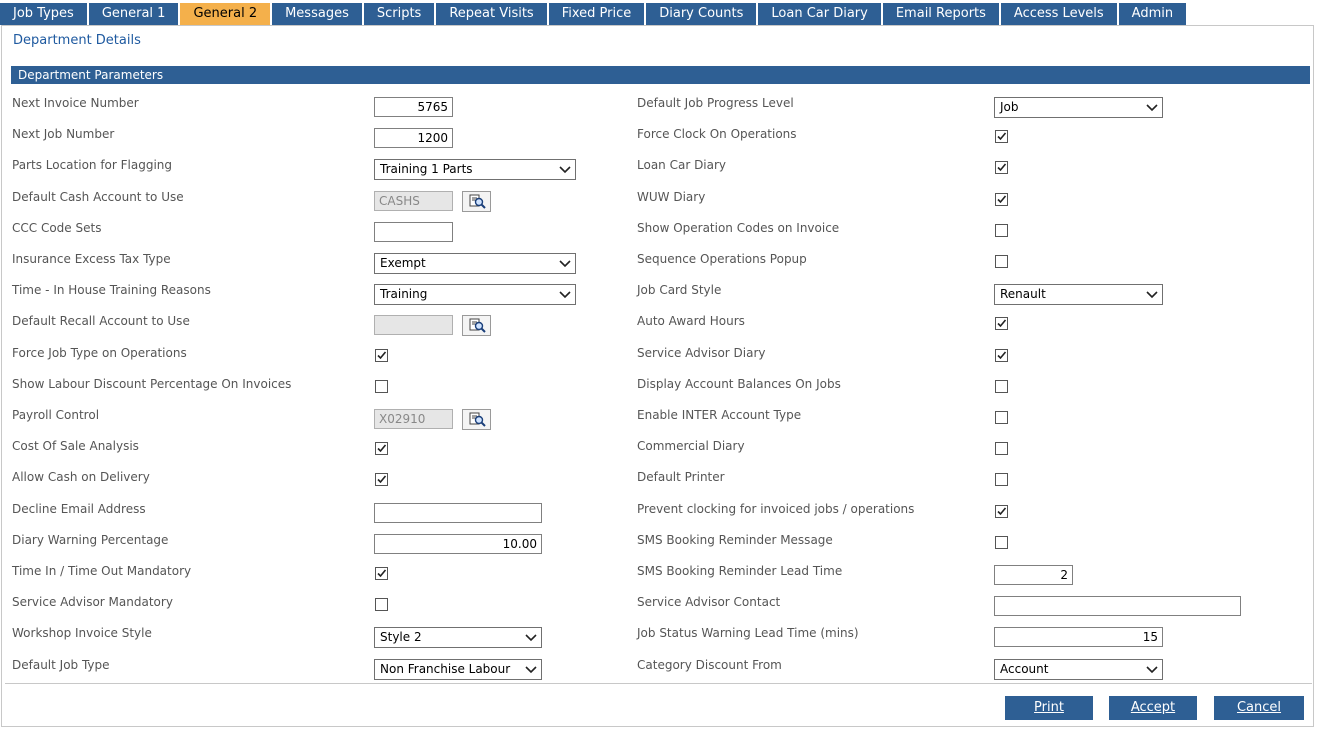 The width and height of the screenshot is (1318, 730). I want to click on field-row-force-clock-on-operations: Force Clock On Operations, so click(659, 138).